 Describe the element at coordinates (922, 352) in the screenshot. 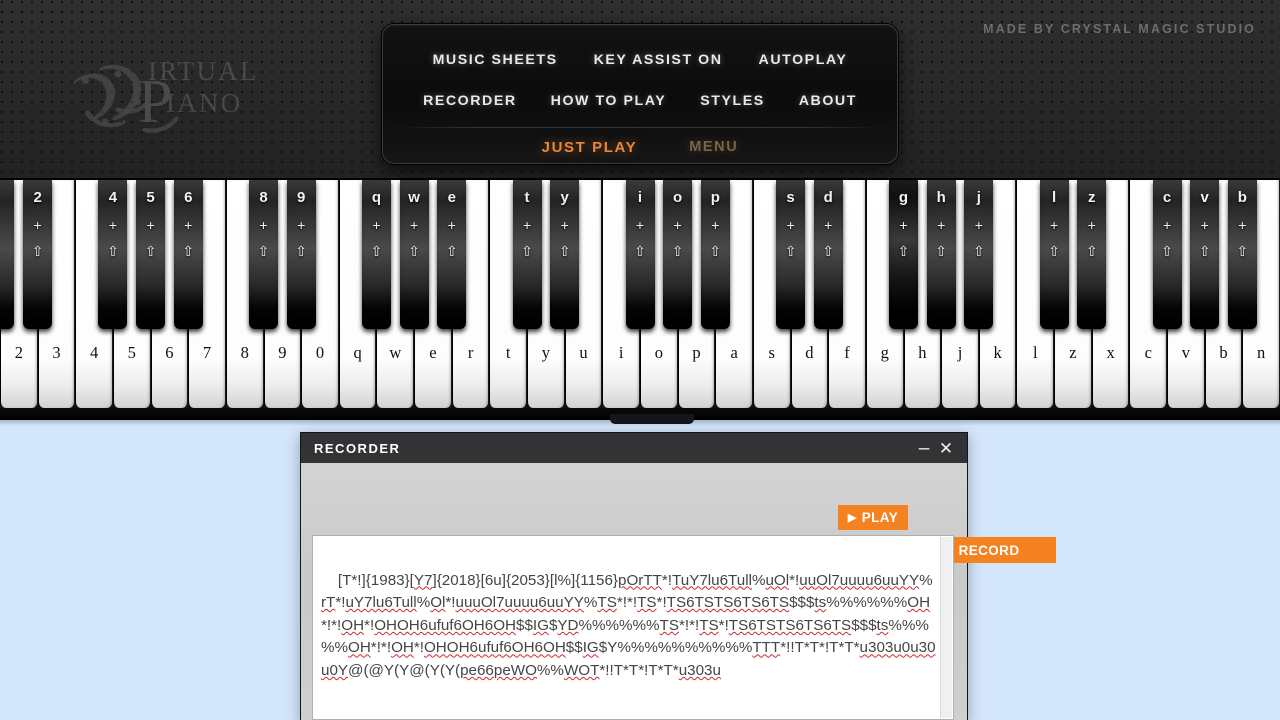

I see `white-key-label: h` at that location.